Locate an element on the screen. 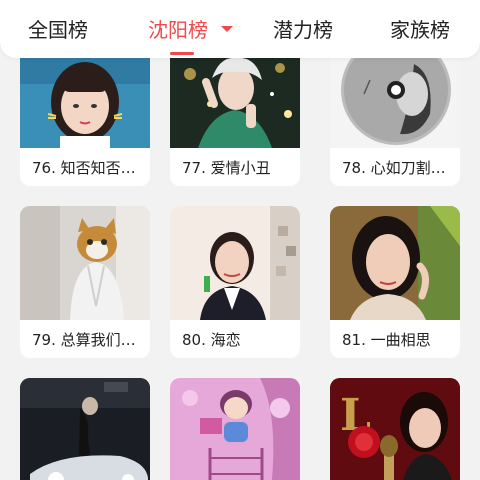  card-title: 80. 海恋 is located at coordinates (211, 340).